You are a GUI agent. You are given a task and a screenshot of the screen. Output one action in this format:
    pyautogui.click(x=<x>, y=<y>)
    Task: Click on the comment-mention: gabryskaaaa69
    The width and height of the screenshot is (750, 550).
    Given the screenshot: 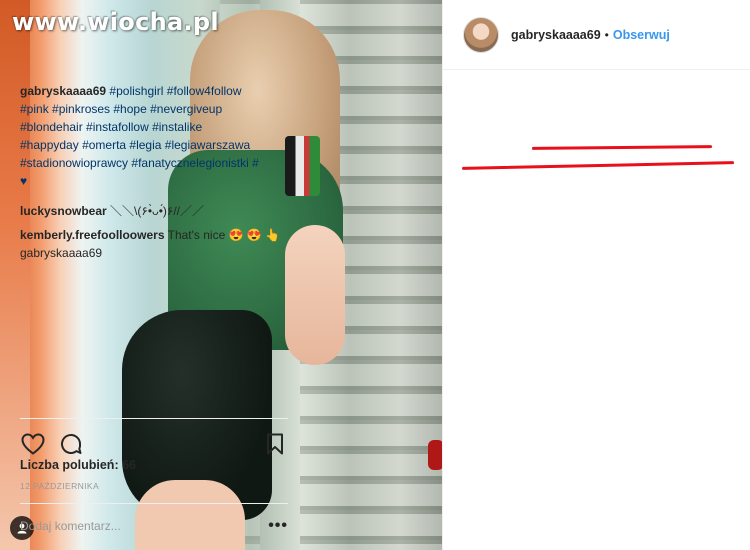 What is the action you would take?
    pyautogui.click(x=61, y=253)
    